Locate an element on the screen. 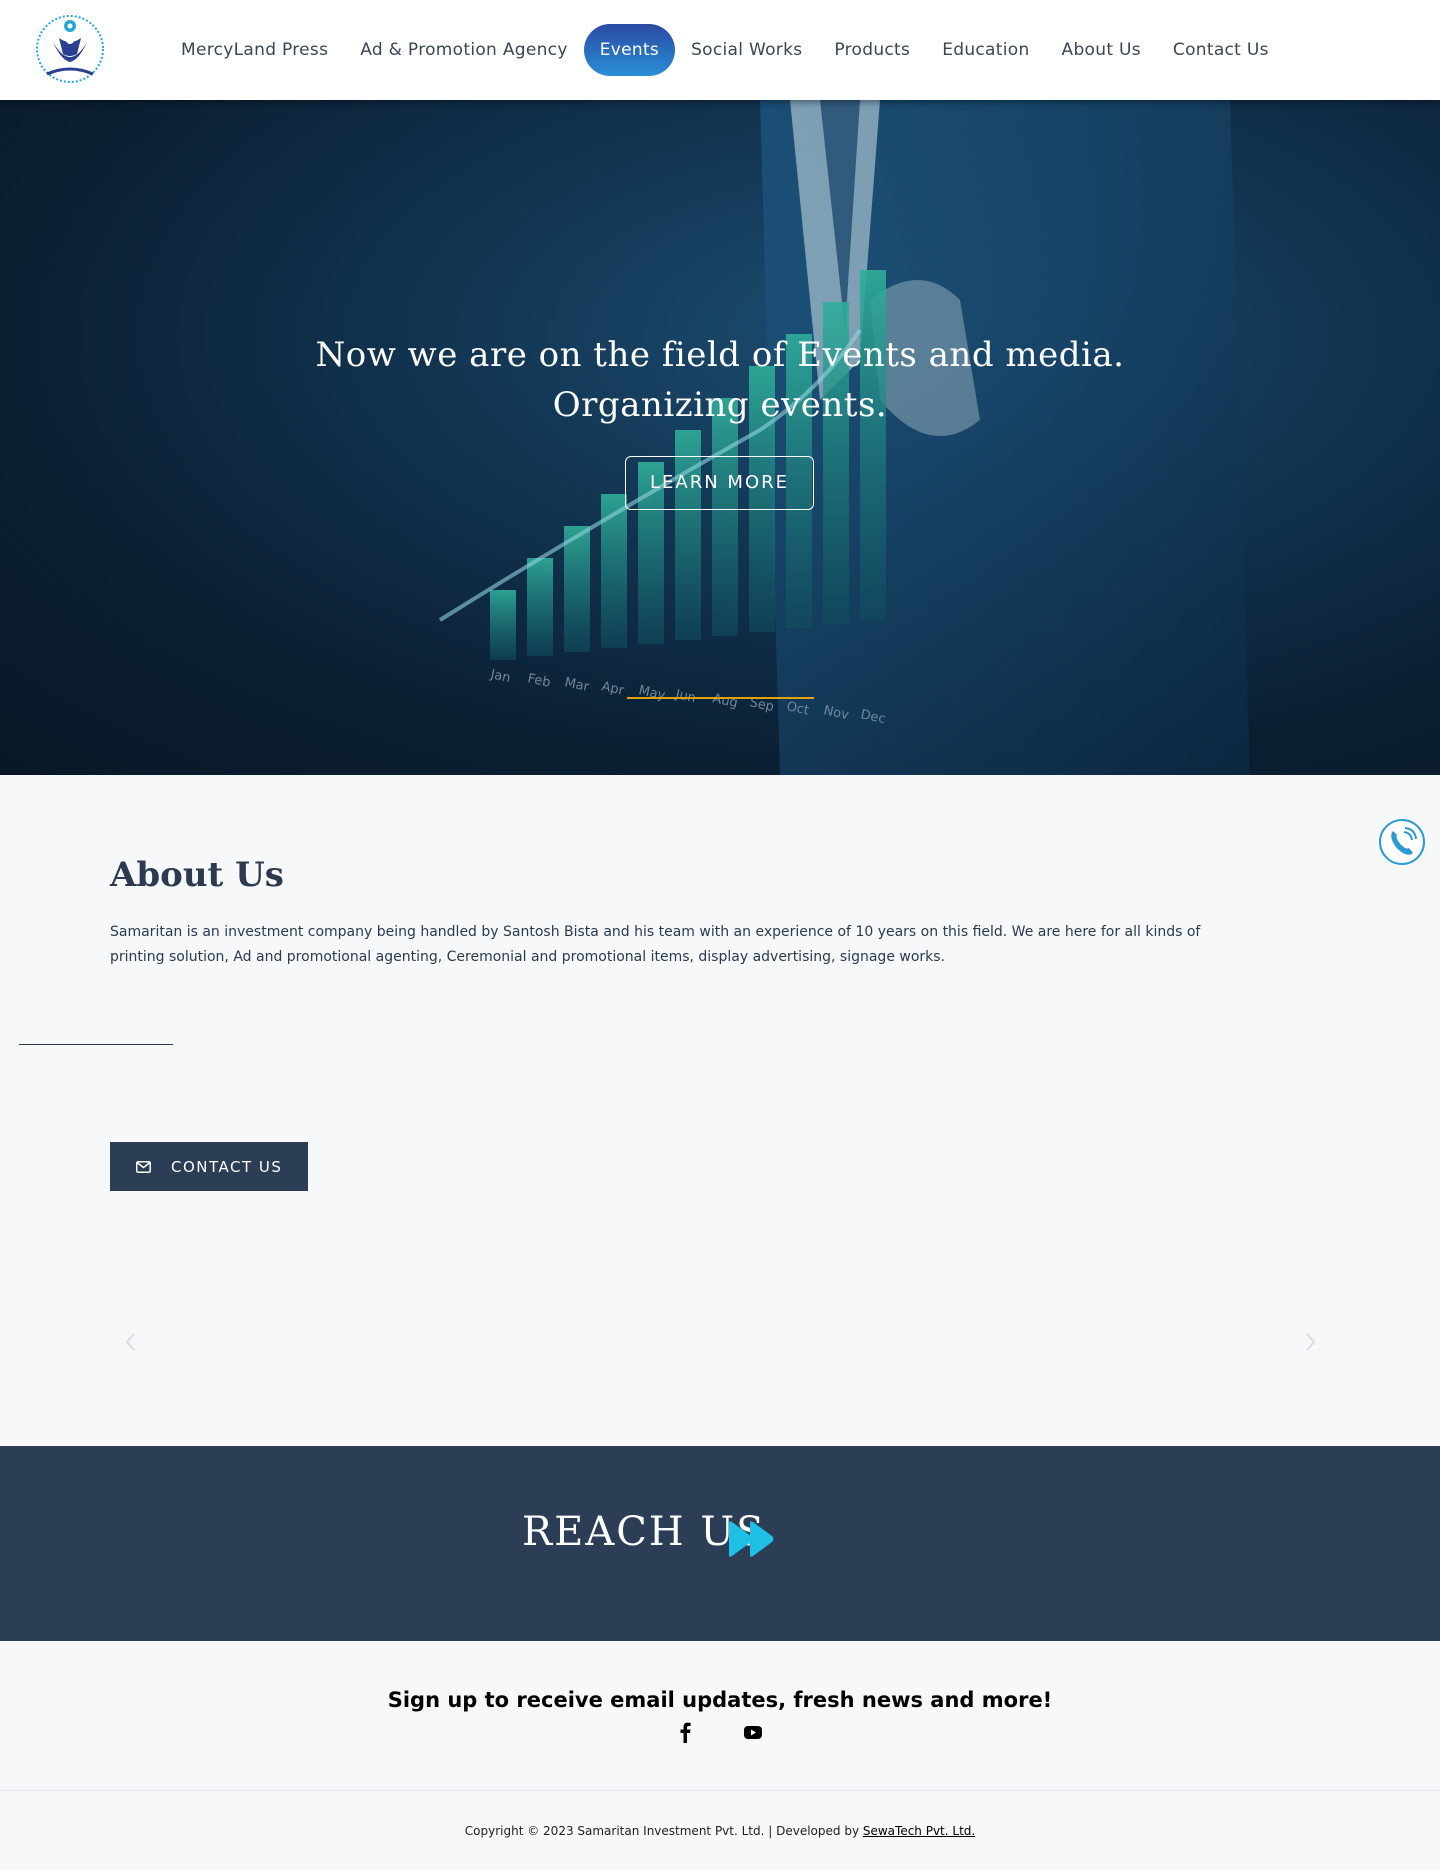 The height and width of the screenshot is (1870, 1440). reach-us-section: REACH US is located at coordinates (720, 1543).